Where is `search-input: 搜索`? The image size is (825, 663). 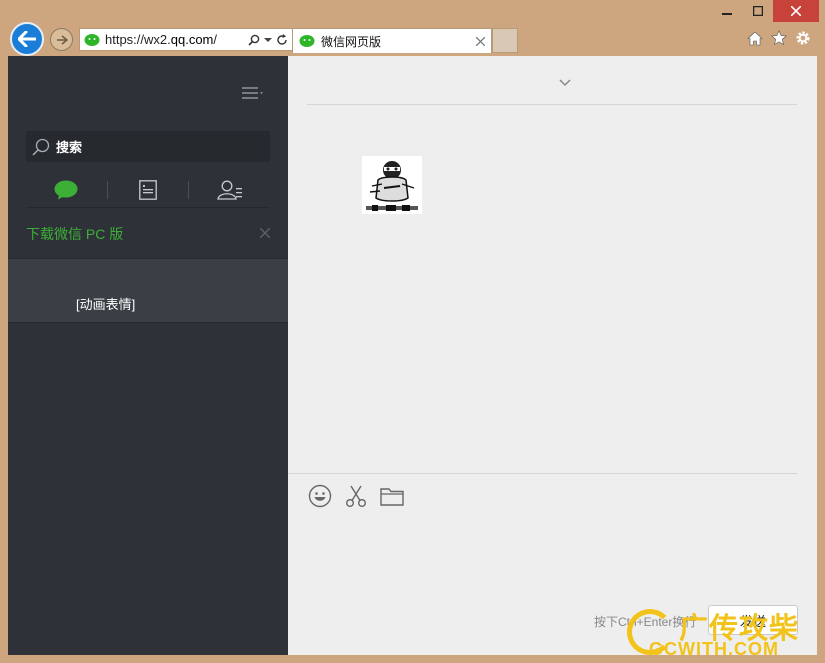
search-input: 搜索 is located at coordinates (148, 146).